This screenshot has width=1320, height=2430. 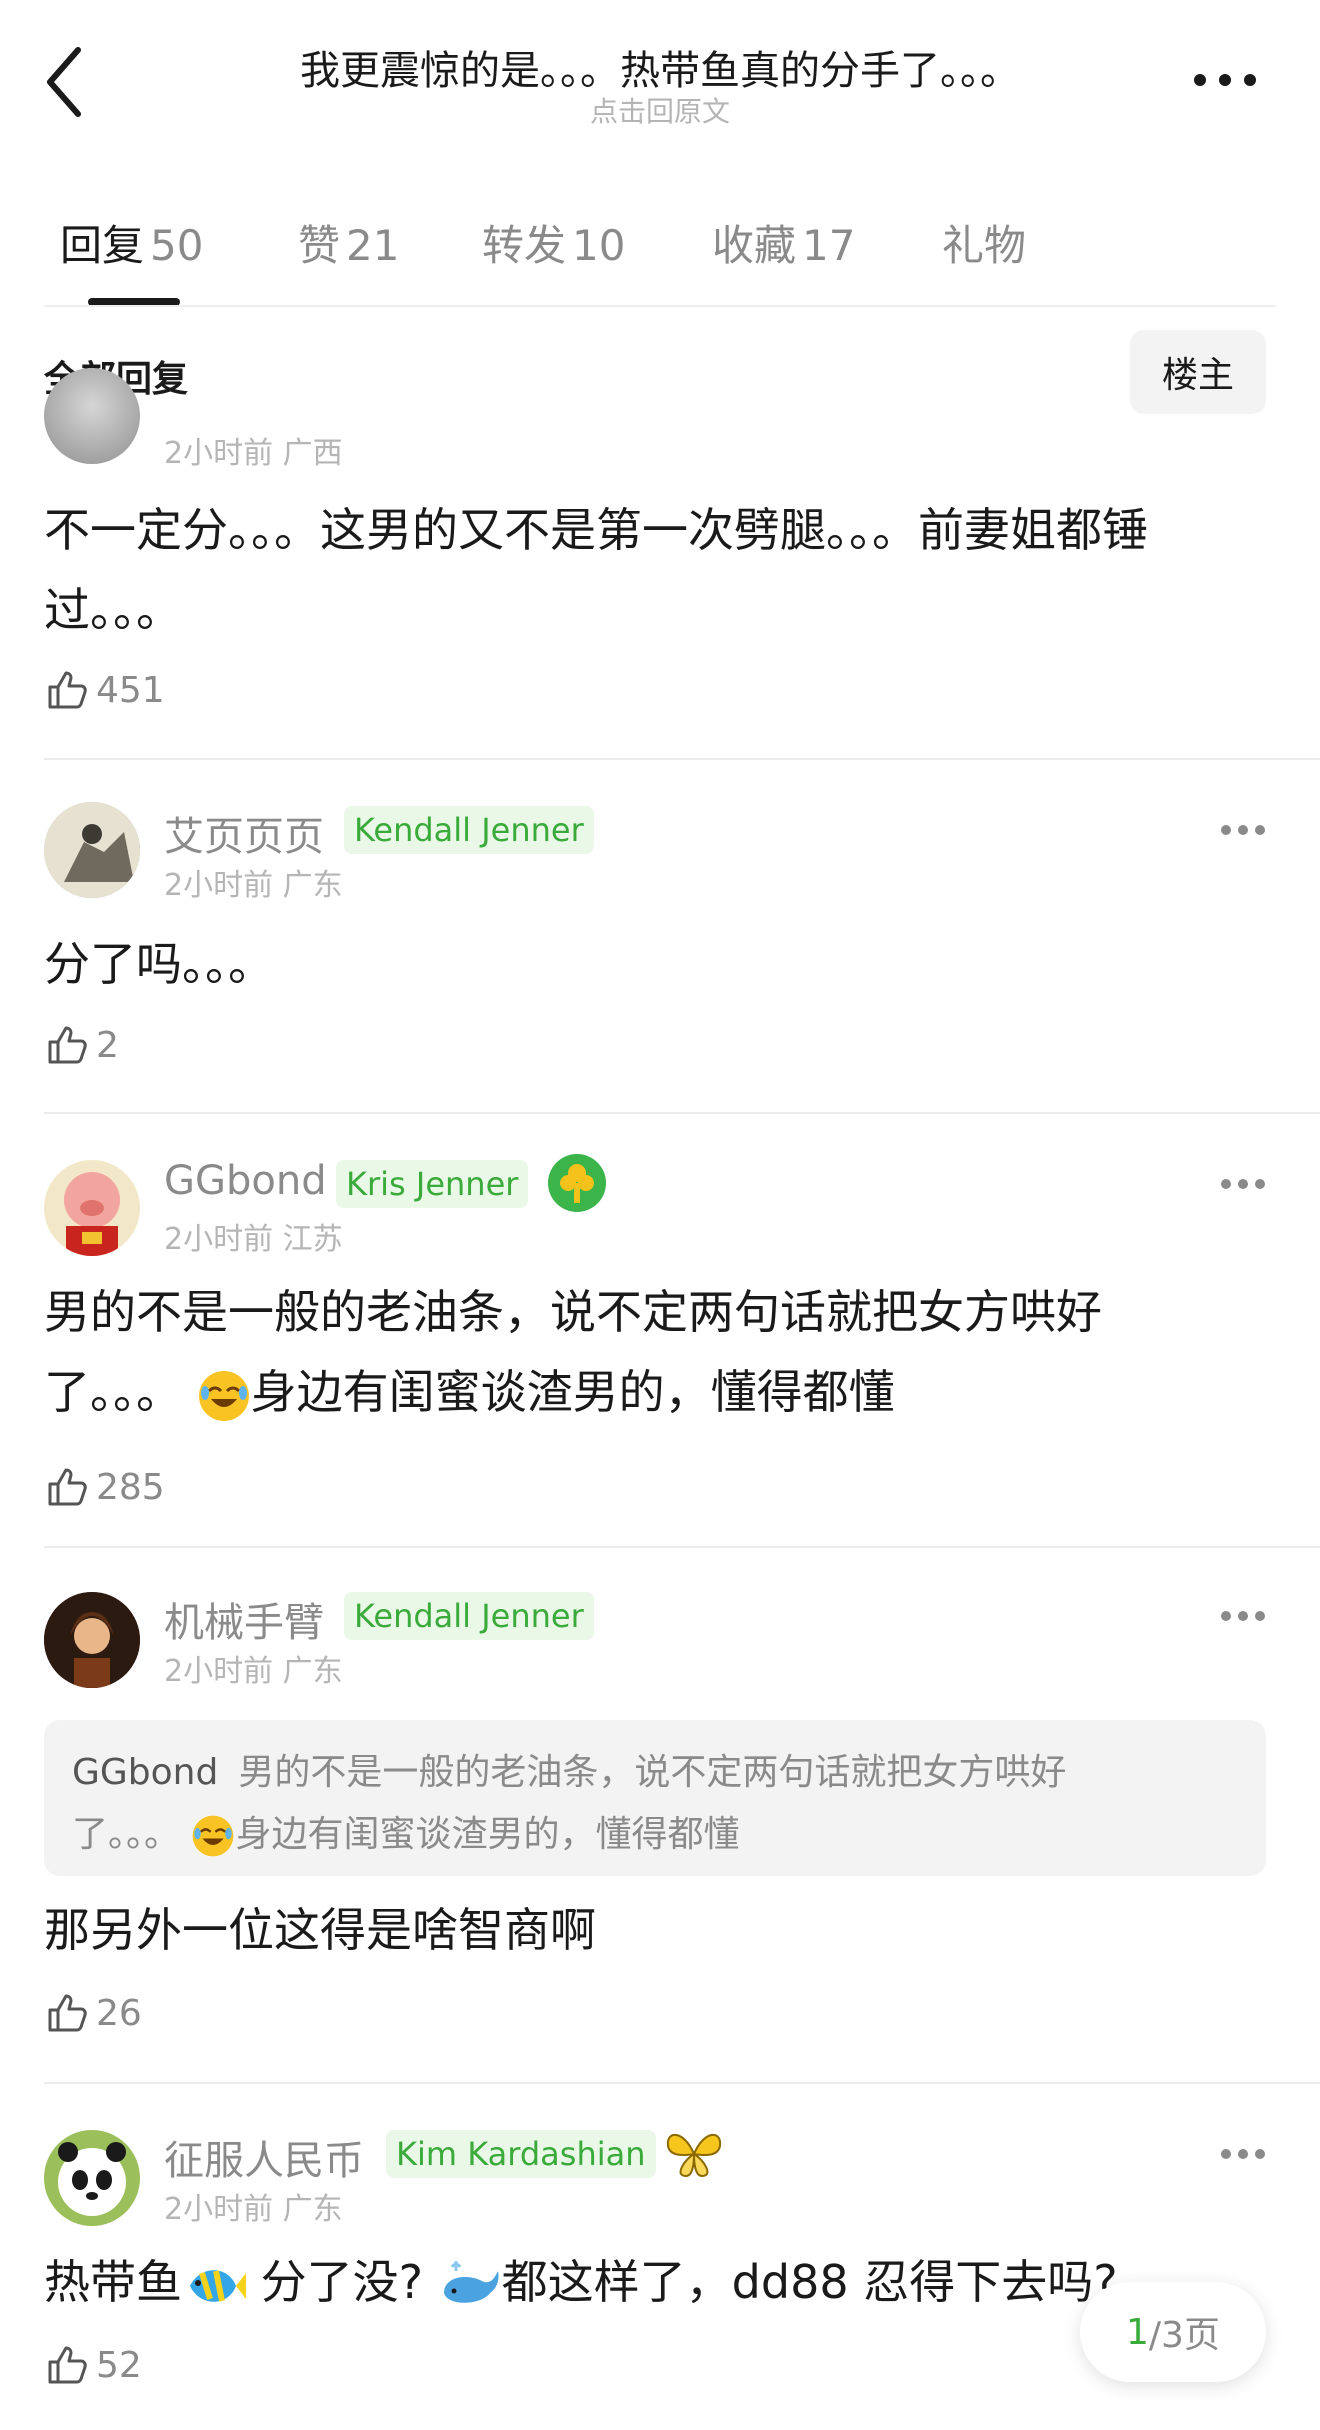 What do you see at coordinates (644, 570) in the screenshot?
I see `comment-text: 不一定分。。。这男的又不是第一次劈腿。。。前妻姐都锤过。。。` at bounding box center [644, 570].